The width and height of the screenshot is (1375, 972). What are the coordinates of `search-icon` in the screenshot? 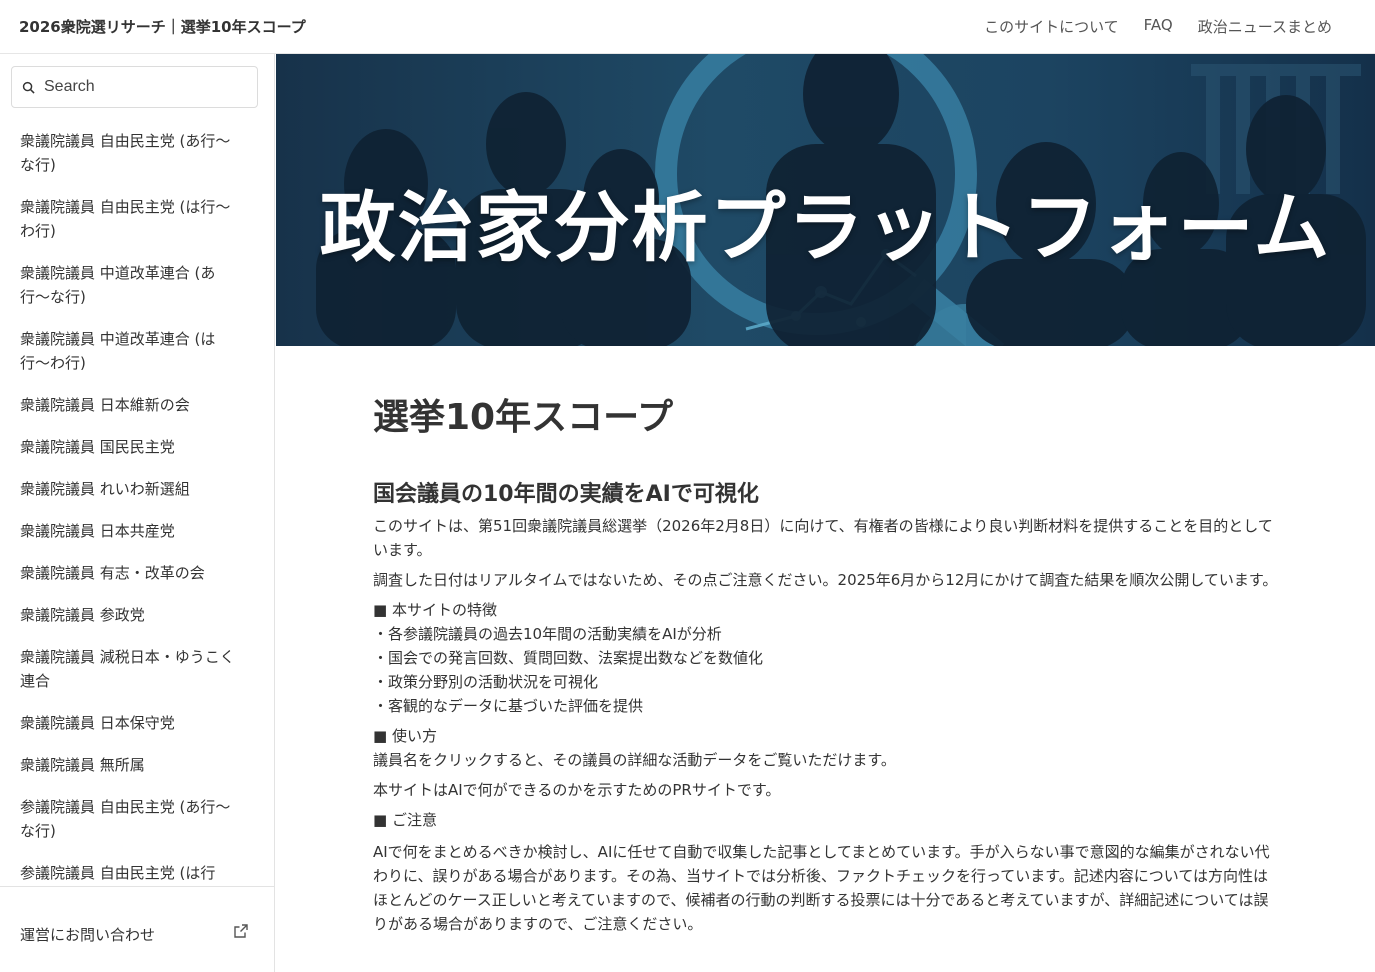 It's located at (28, 87).